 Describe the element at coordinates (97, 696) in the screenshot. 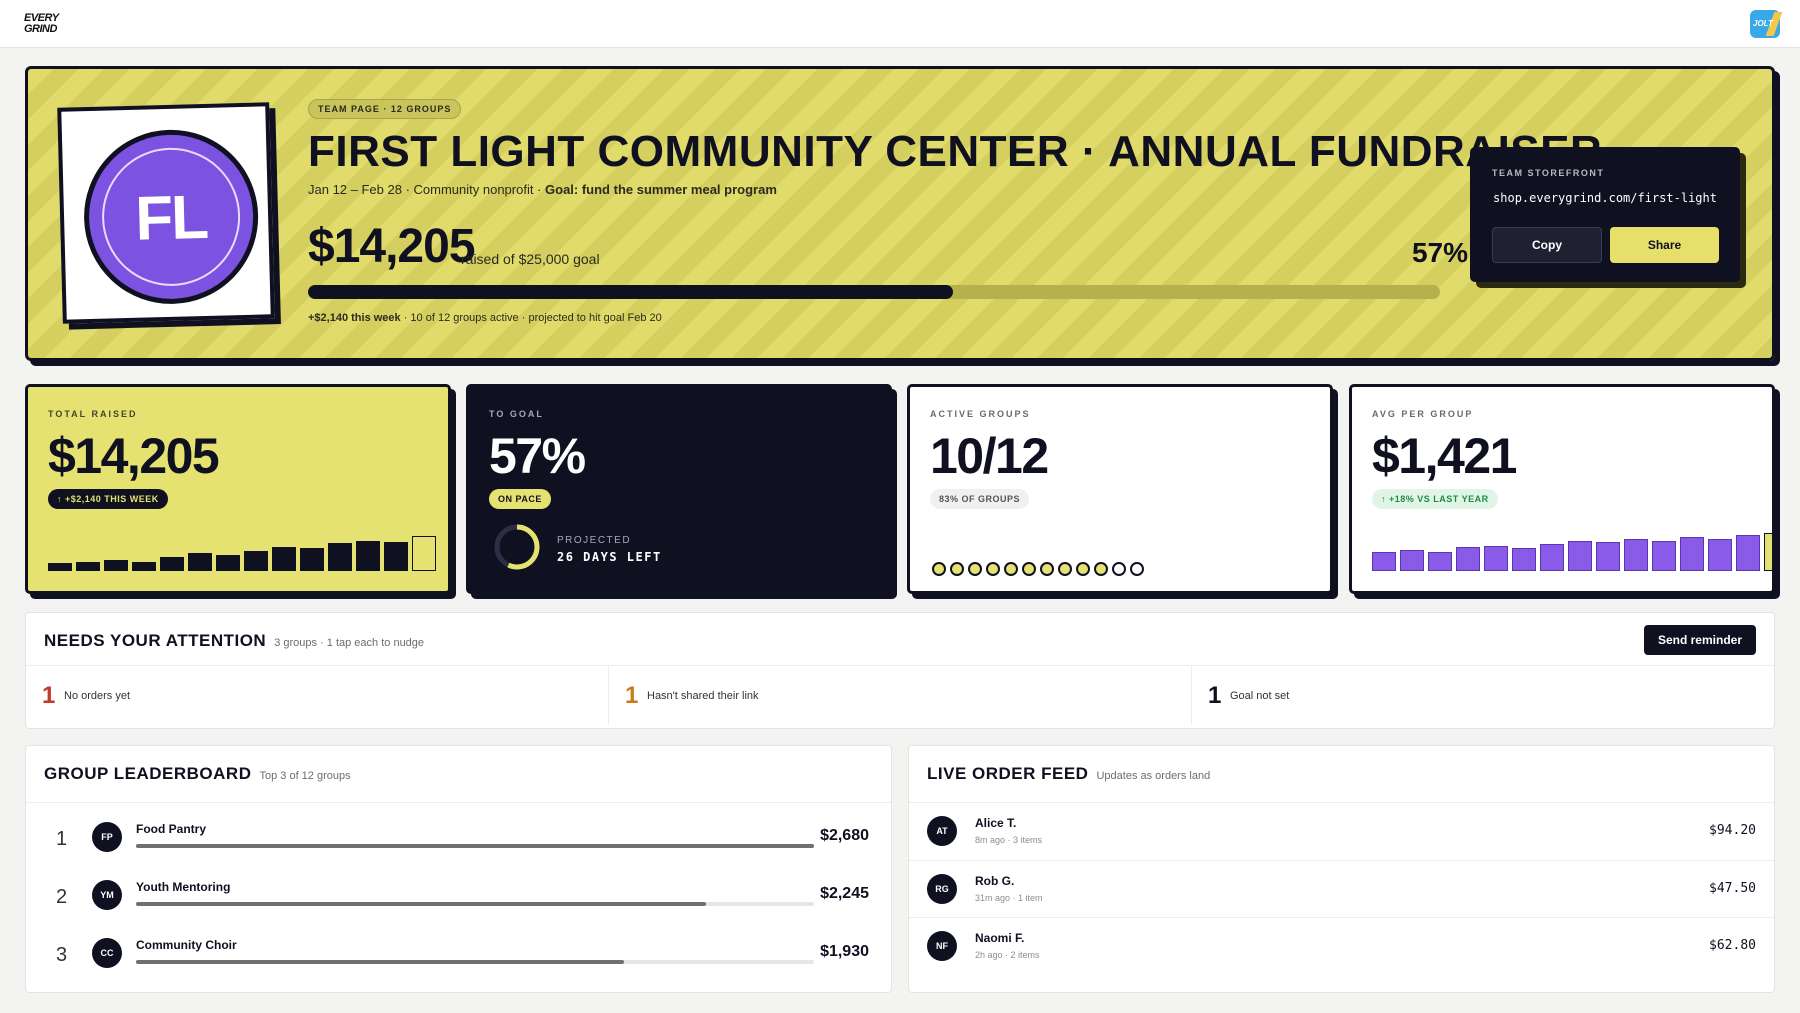

I see `attention-text: No orders yet` at that location.